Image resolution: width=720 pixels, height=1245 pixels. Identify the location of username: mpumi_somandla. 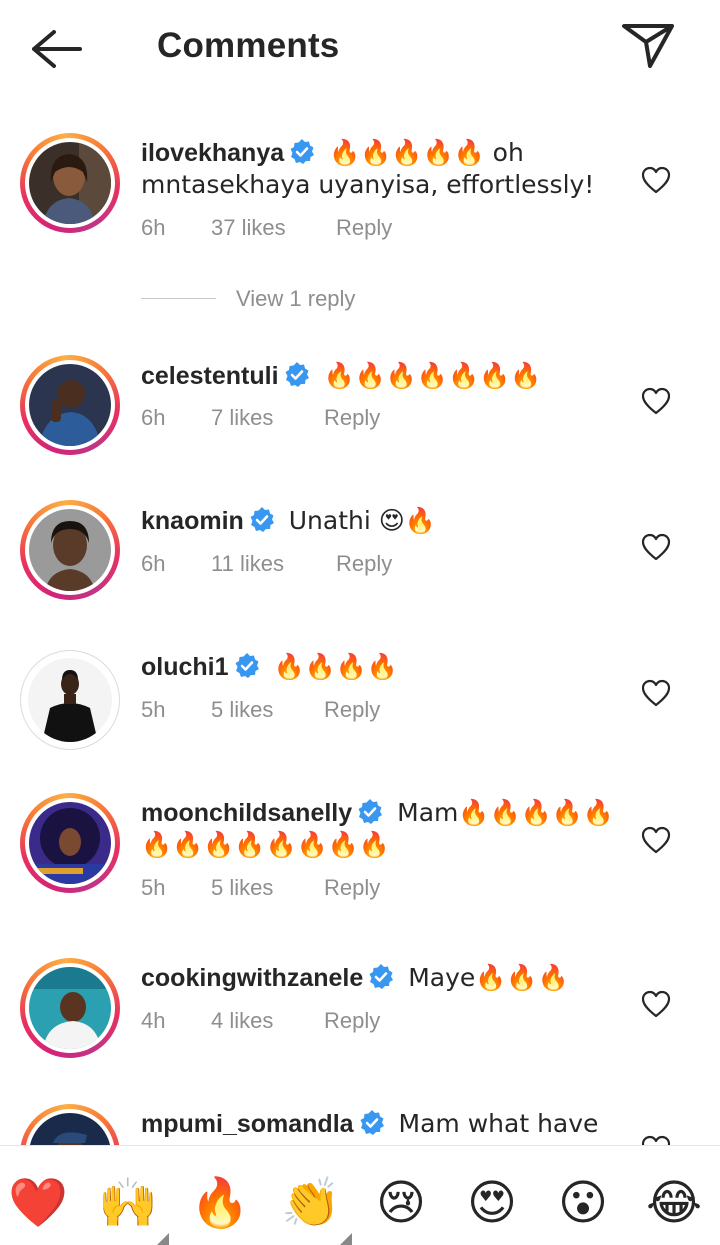
(247, 1124).